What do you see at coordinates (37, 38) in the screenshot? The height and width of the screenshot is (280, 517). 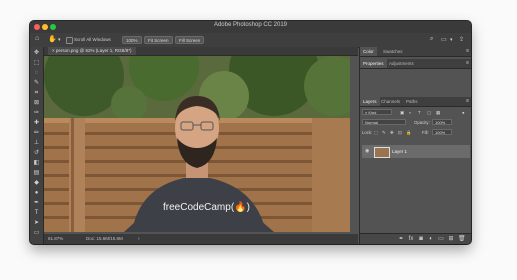 I see `home-icon: ⌂` at bounding box center [37, 38].